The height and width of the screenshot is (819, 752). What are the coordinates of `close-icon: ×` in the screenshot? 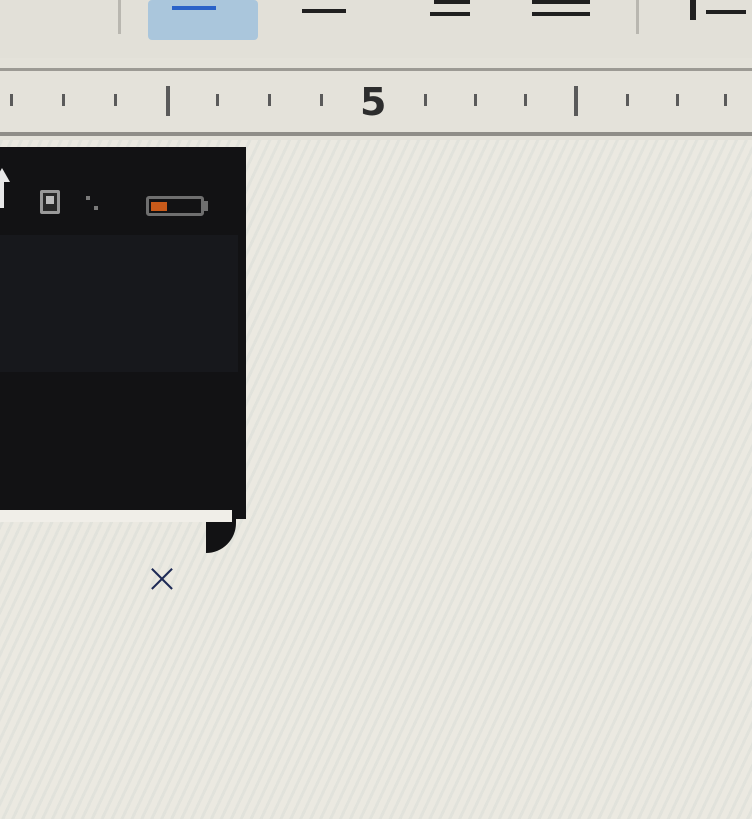 It's located at (162, 578).